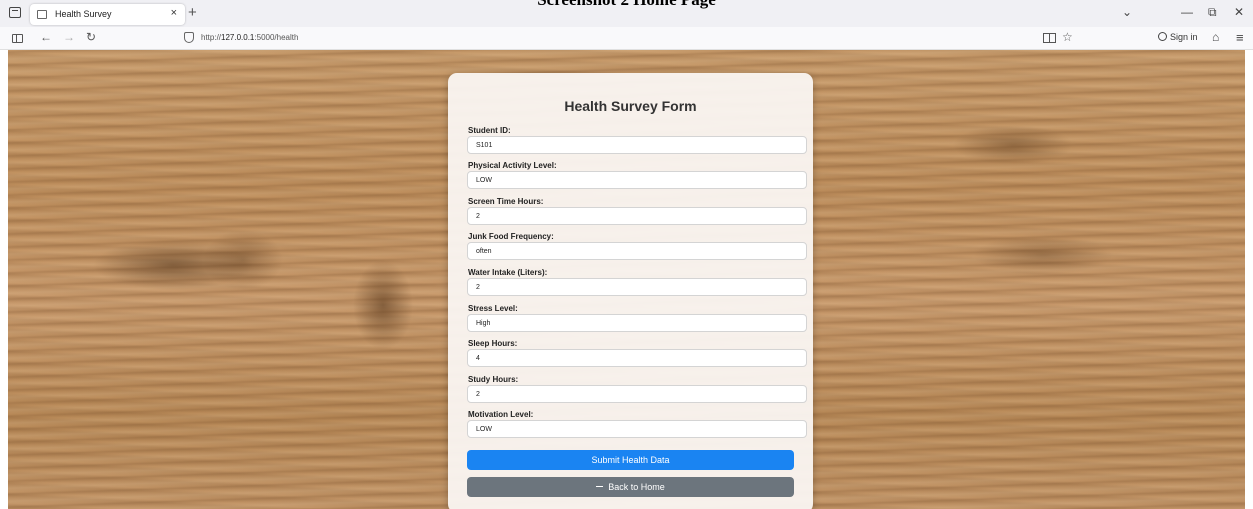  Describe the element at coordinates (1049, 38) in the screenshot. I see `reader-view-icon` at that location.